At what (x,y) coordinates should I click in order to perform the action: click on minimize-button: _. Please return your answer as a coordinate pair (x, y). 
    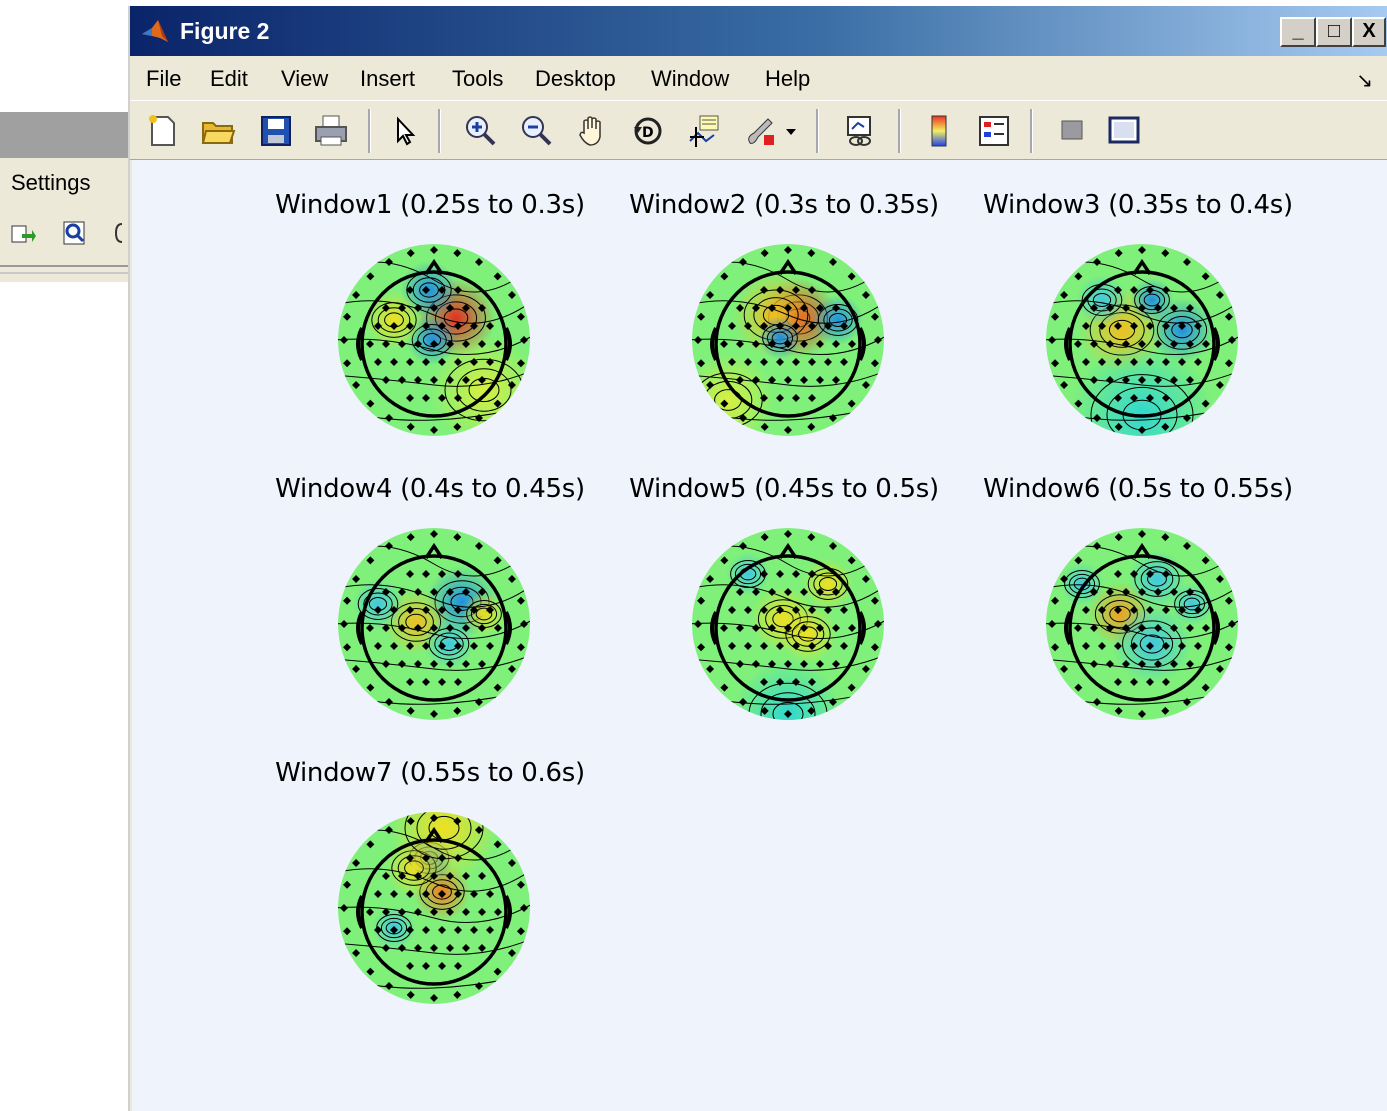
    Looking at the image, I should click on (1298, 32).